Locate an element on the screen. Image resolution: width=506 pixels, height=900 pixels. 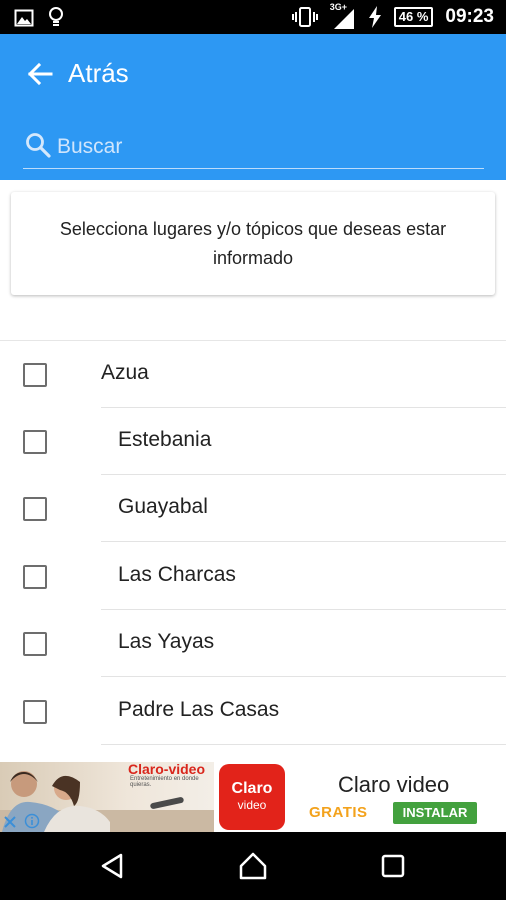
logo-text-line2: video is located at coordinates (252, 805).